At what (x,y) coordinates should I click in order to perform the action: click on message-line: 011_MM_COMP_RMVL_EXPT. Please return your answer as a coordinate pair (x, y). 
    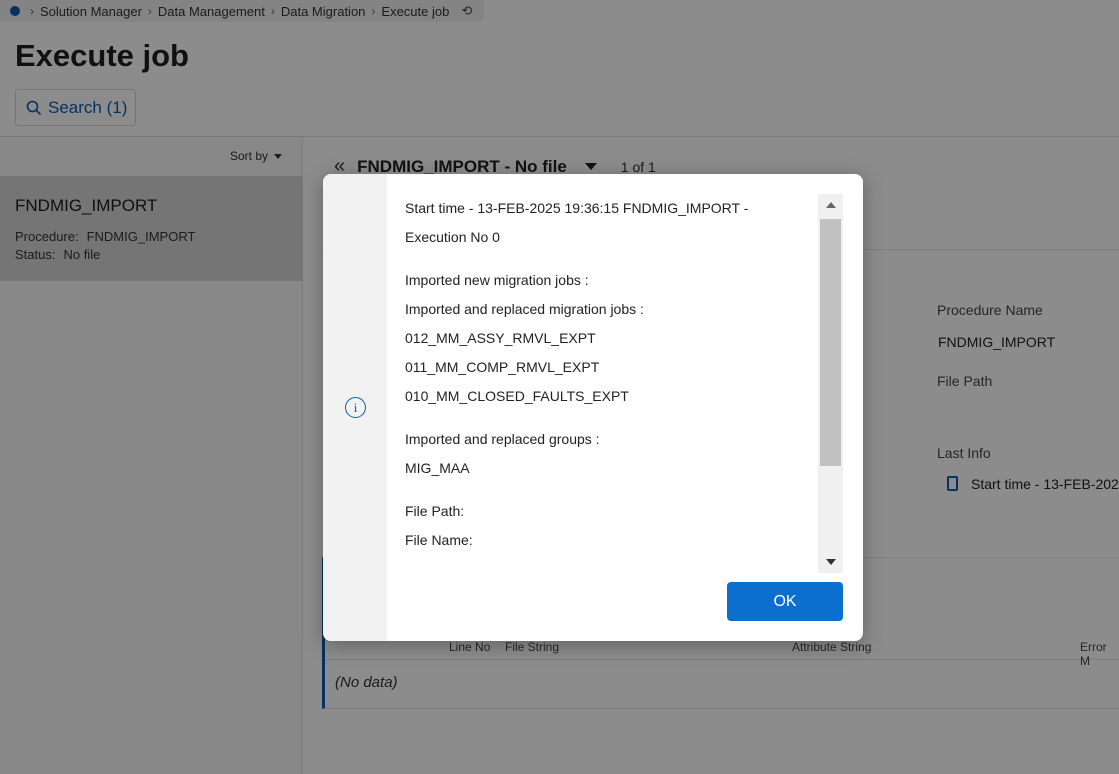
    Looking at the image, I should click on (502, 367).